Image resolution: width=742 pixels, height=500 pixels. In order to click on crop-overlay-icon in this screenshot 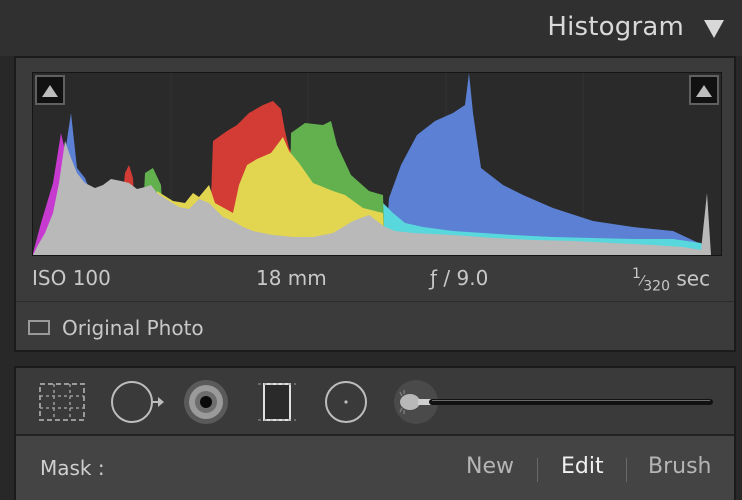, I will do `click(62, 402)`.